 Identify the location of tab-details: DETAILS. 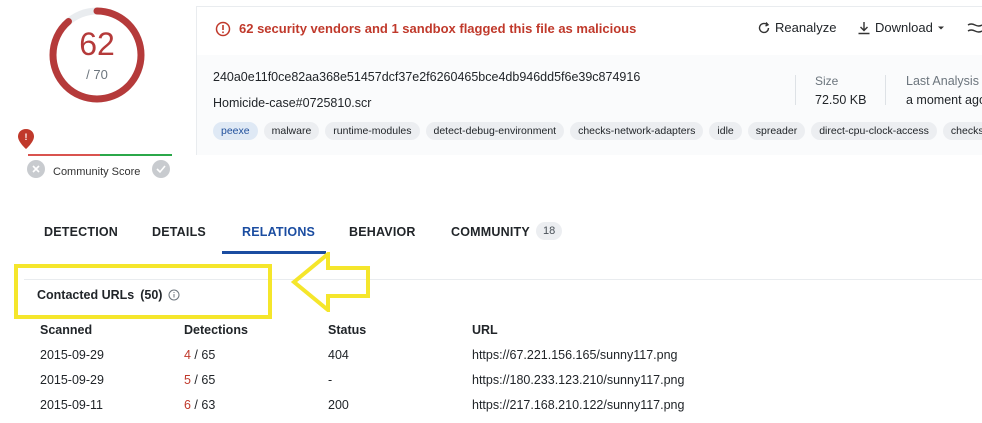
(179, 232).